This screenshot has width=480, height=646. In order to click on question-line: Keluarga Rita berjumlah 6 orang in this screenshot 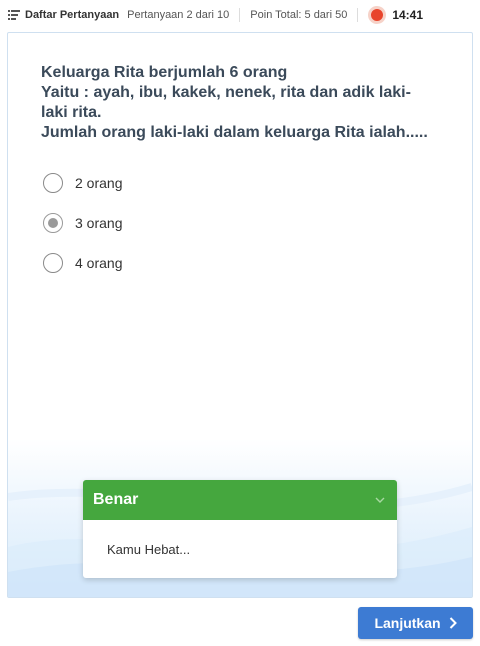, I will do `click(164, 72)`.